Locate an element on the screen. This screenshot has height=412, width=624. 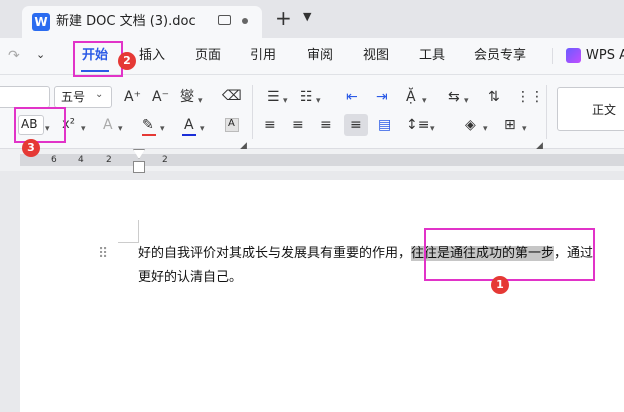
margin-corner-mark is located at coordinates (128, 231).